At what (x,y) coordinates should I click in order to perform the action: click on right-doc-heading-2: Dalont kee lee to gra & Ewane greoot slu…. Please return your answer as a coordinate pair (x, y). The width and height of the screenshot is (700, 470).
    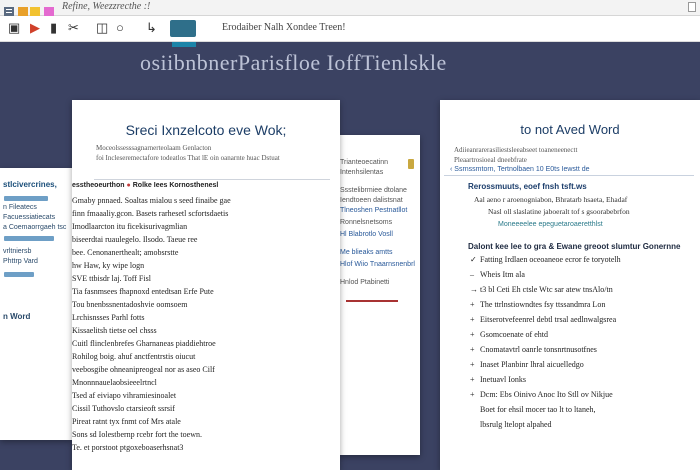
    Looking at the image, I should click on (574, 246).